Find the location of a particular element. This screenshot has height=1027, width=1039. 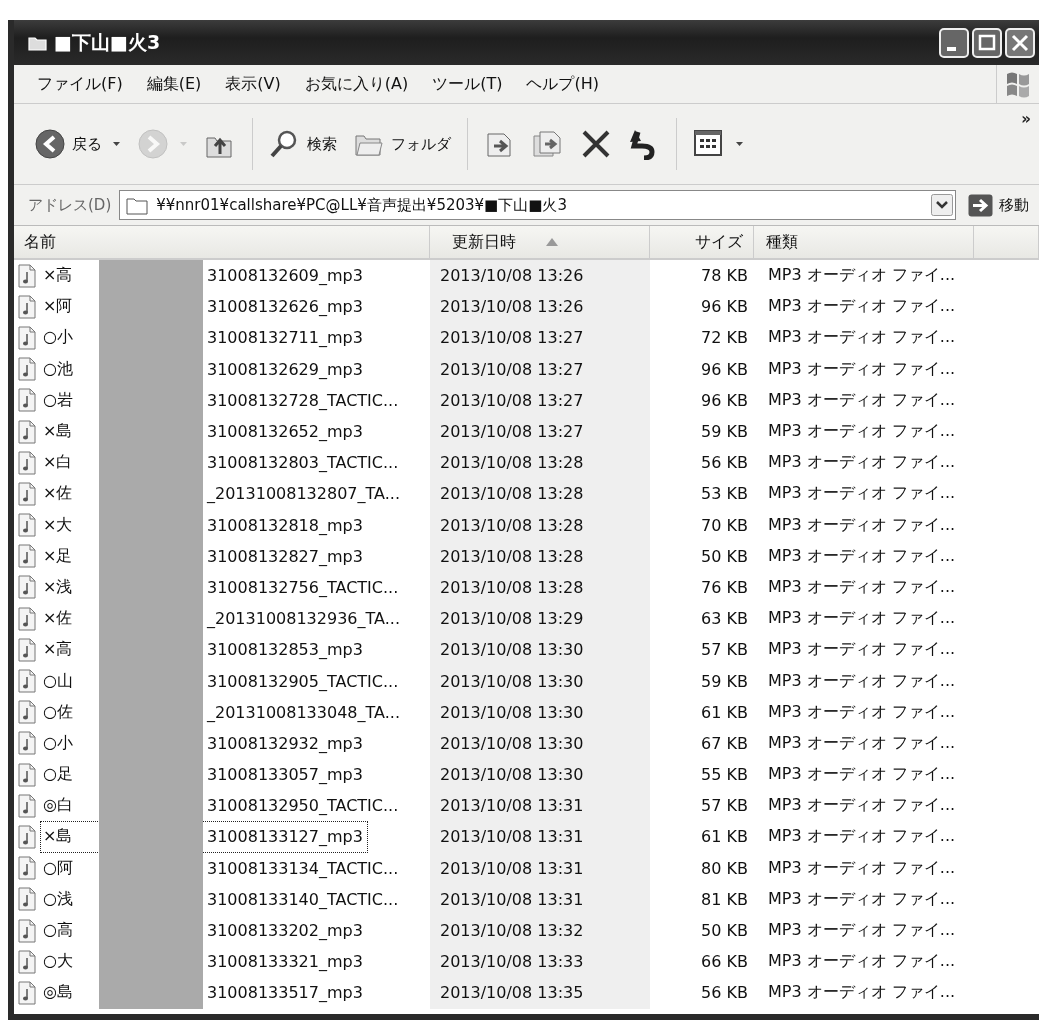

file-name-end: 31008132629_mp3 is located at coordinates (285, 369).